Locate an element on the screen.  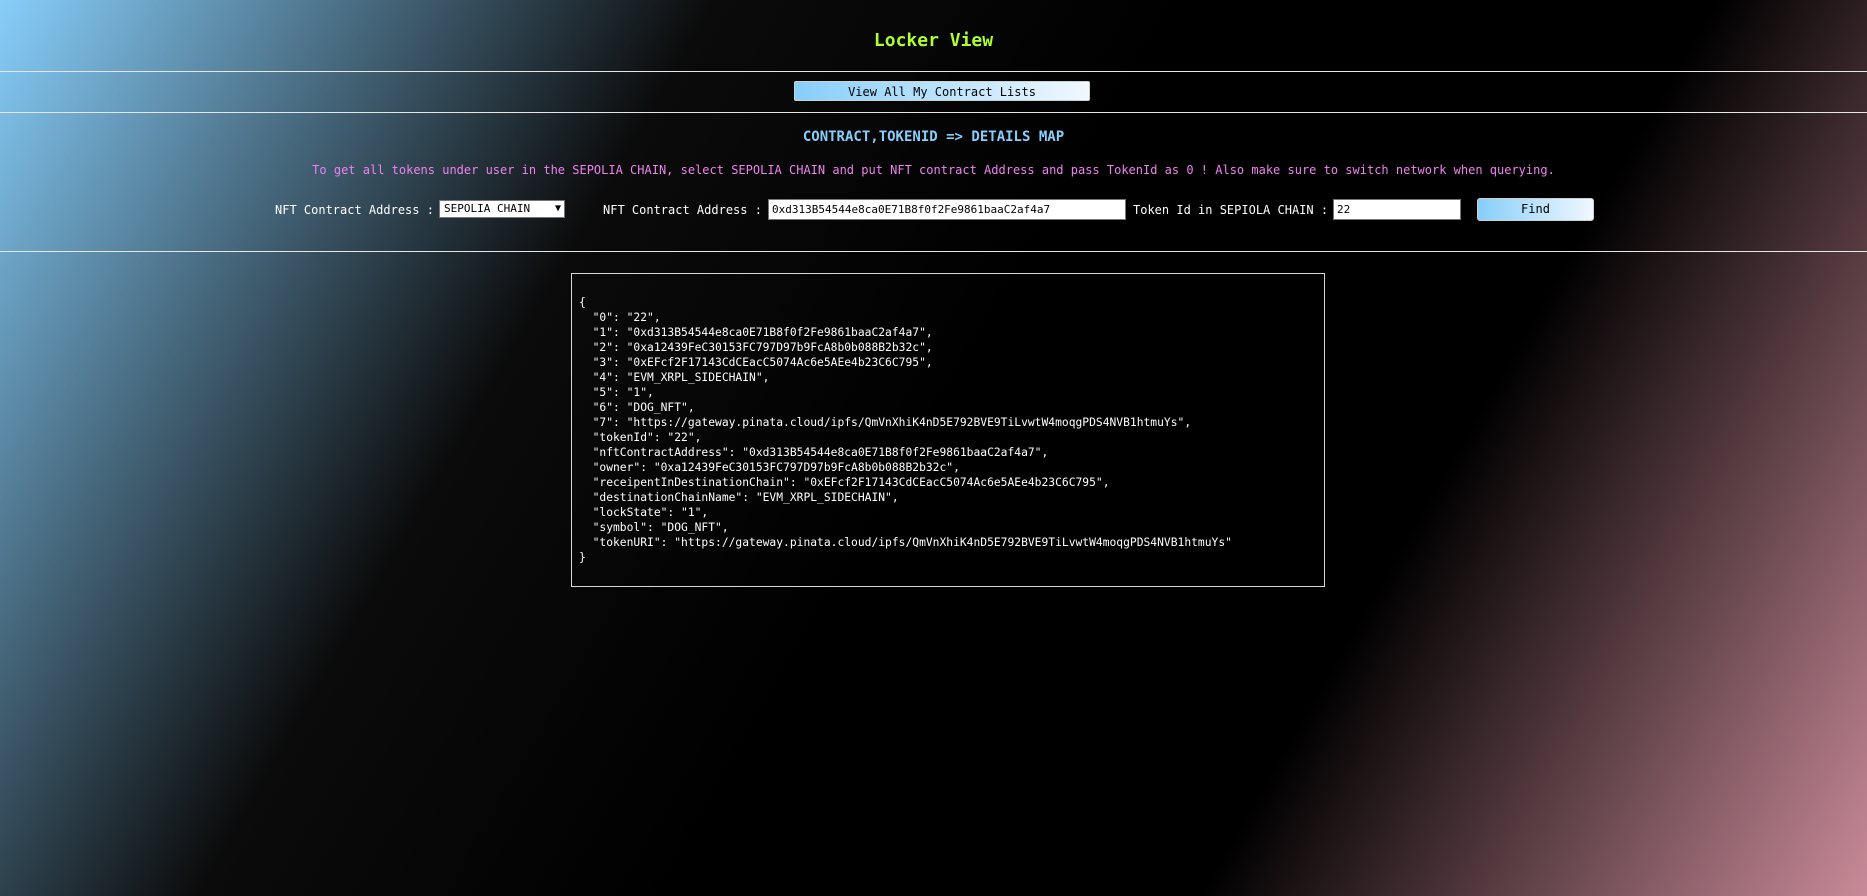
chain-select-label: NFT Contract Address : is located at coordinates (354, 210).